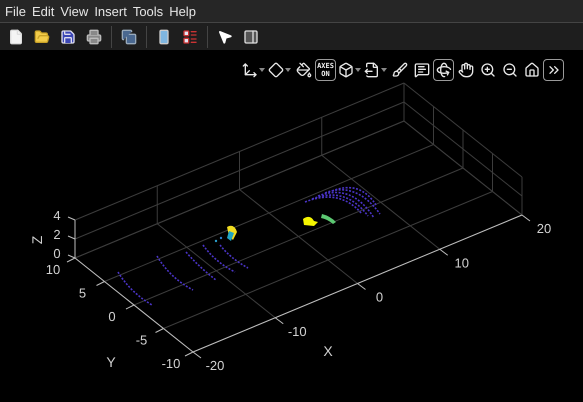  Describe the element at coordinates (532, 70) in the screenshot. I see `home-icon` at that location.